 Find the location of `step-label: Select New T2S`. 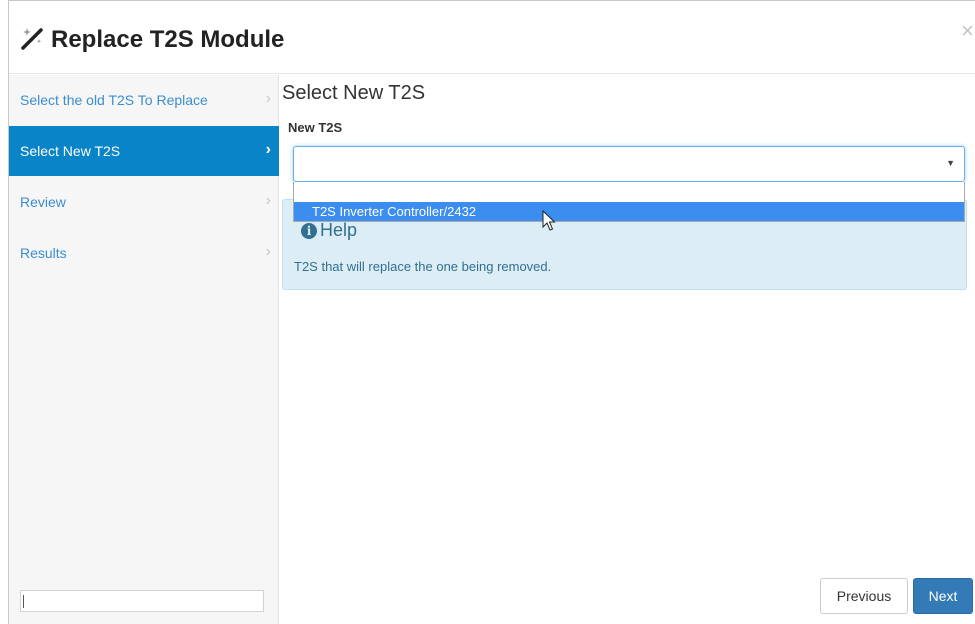

step-label: Select New T2S is located at coordinates (70, 151).